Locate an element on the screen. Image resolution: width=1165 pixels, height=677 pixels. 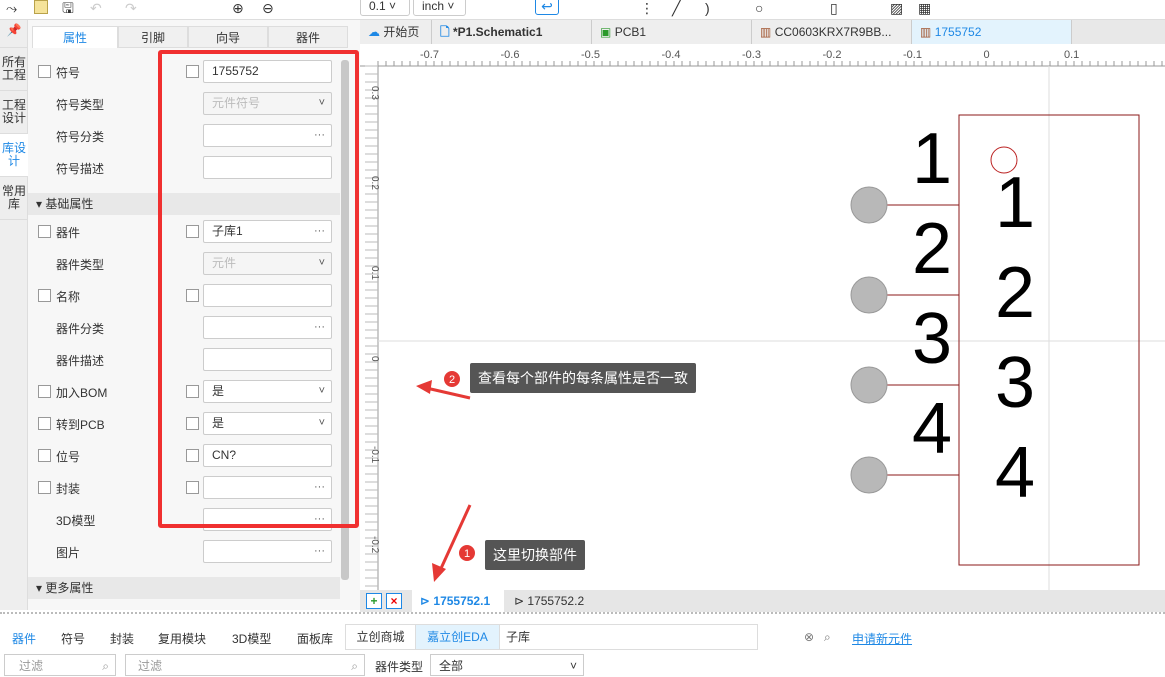
ruler-y-label: 0.2 is located at coordinates (374, 183).